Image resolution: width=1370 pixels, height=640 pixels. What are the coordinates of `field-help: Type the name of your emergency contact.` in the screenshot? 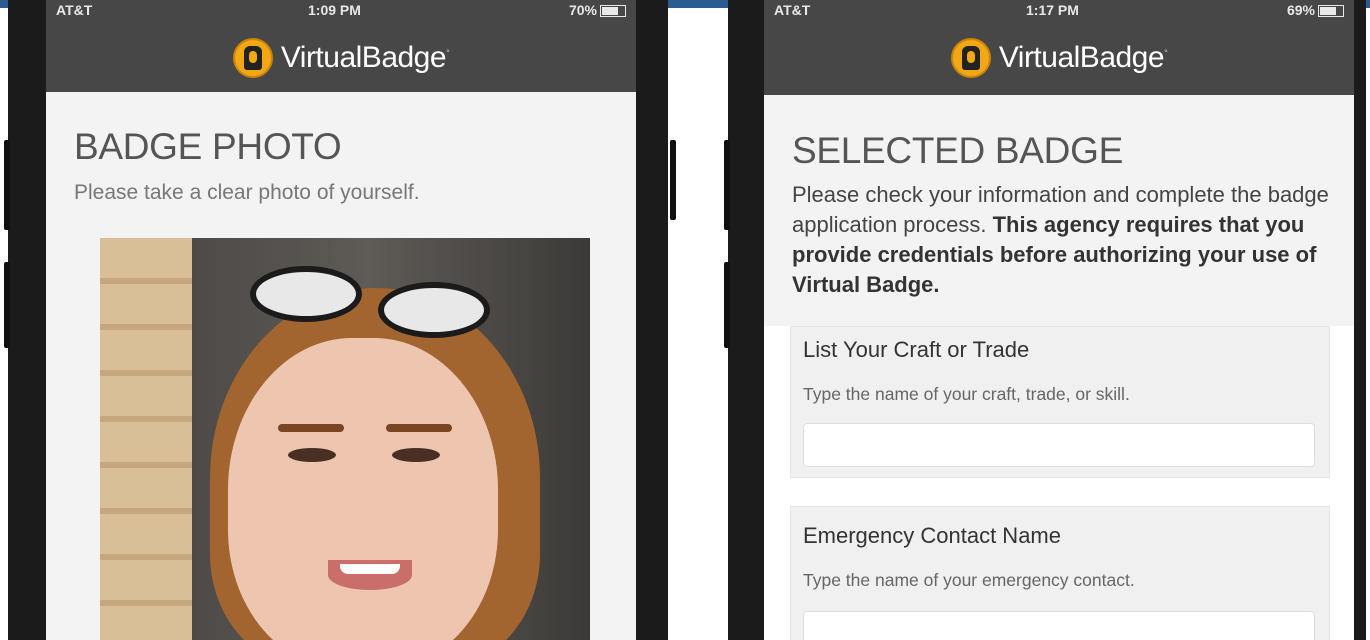 It's located at (969, 580).